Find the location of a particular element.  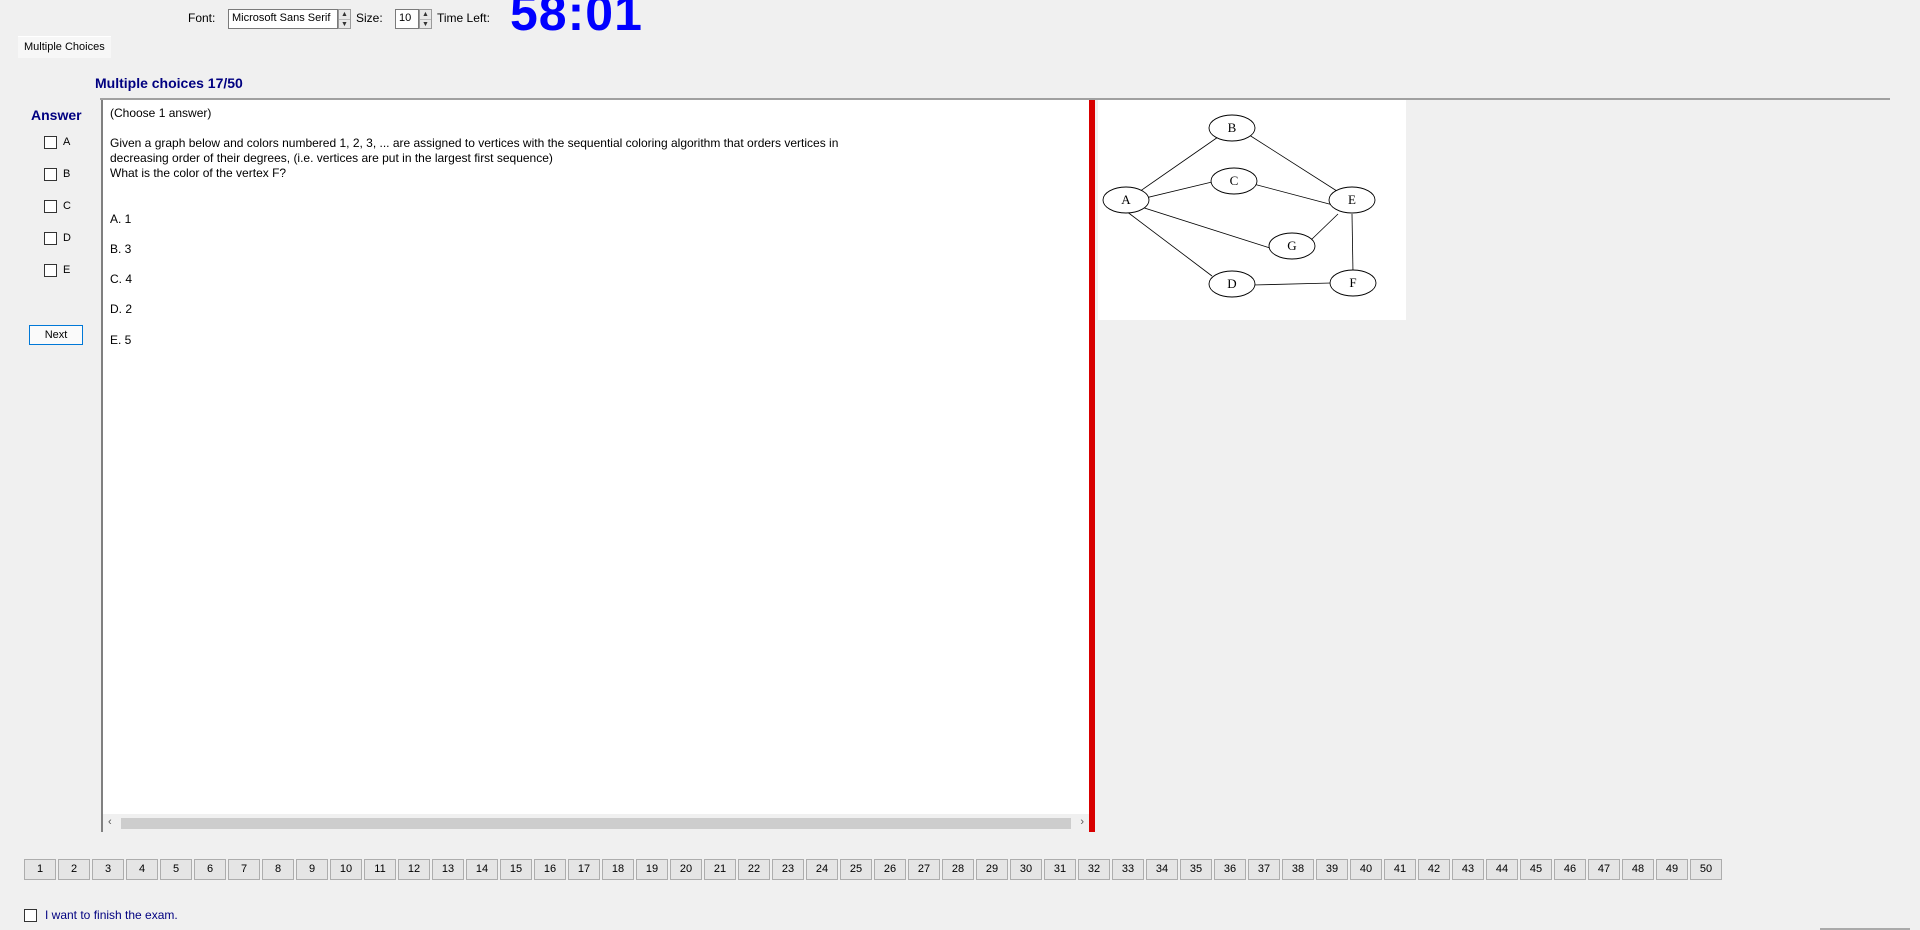

question-nav-button: 45 is located at coordinates (1536, 869).